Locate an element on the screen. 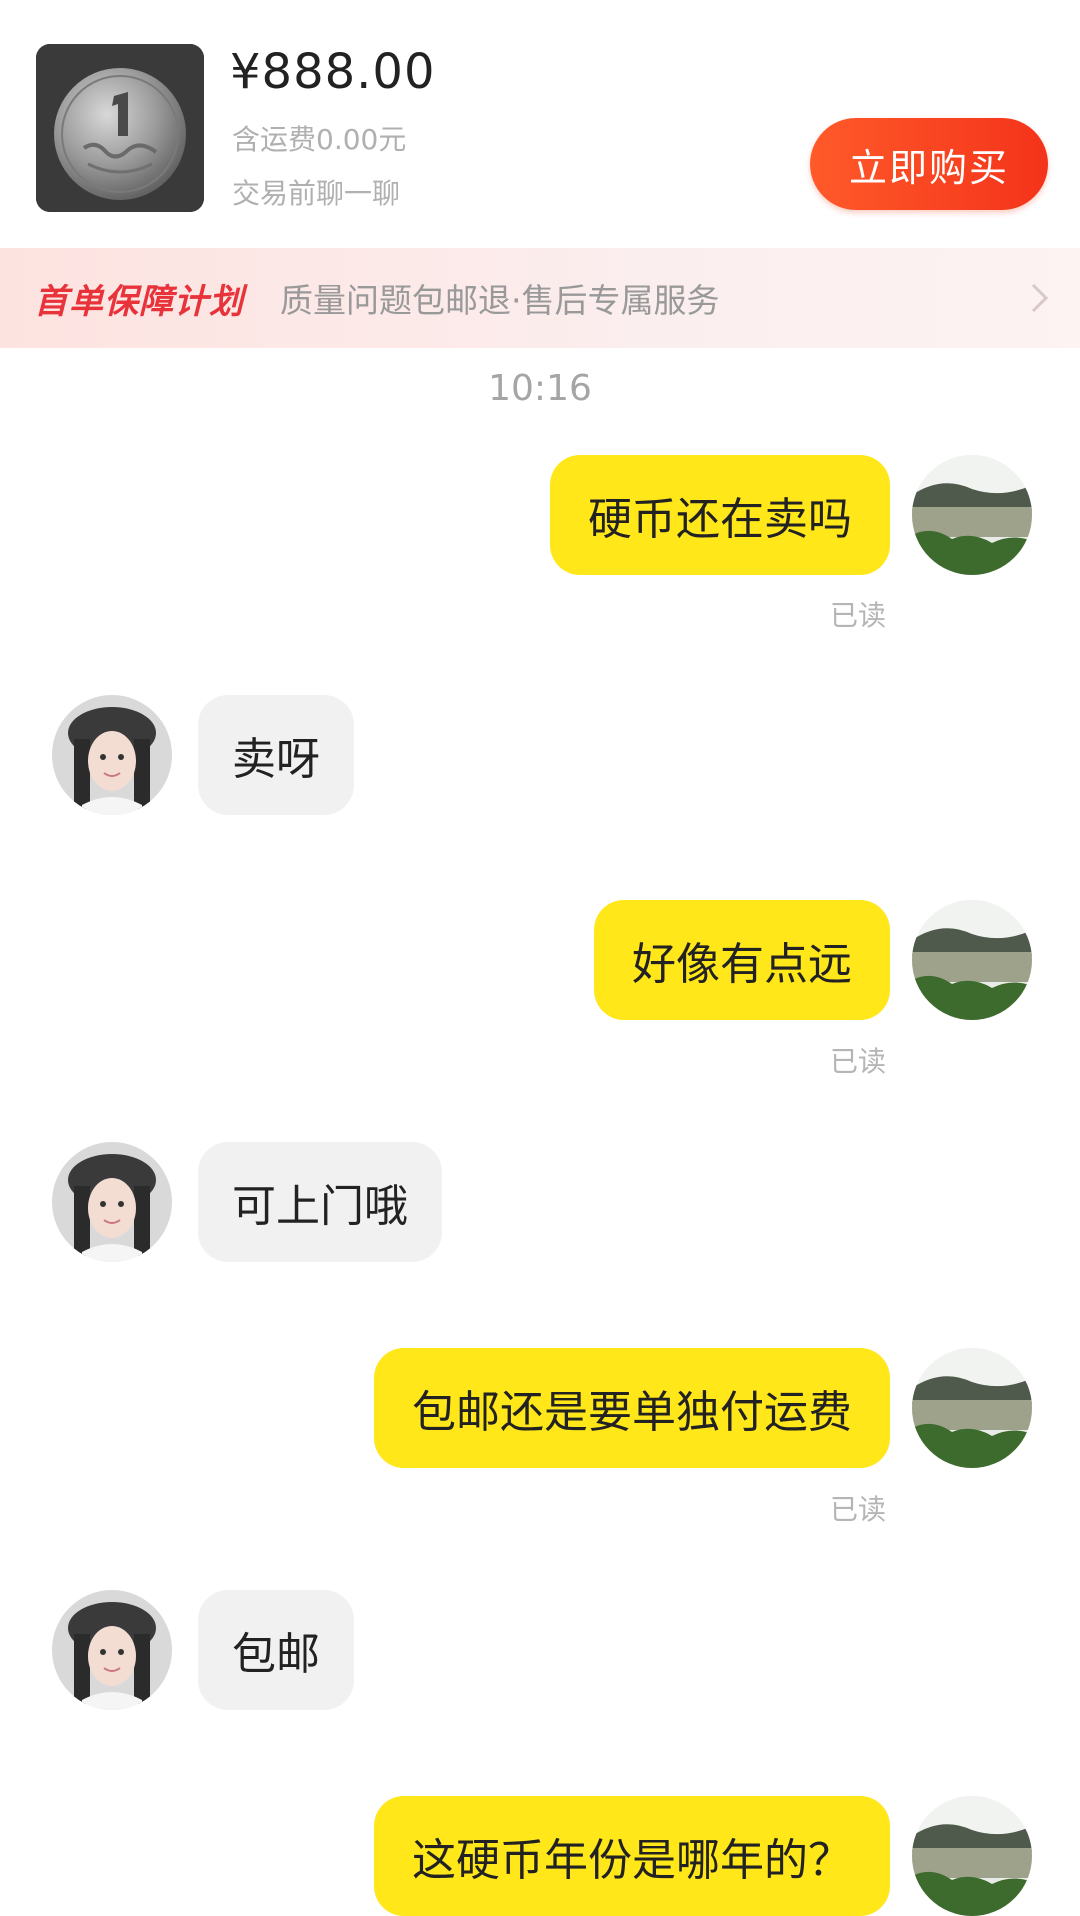  message-text: 这硬币年份是哪年的？ is located at coordinates (632, 1860).